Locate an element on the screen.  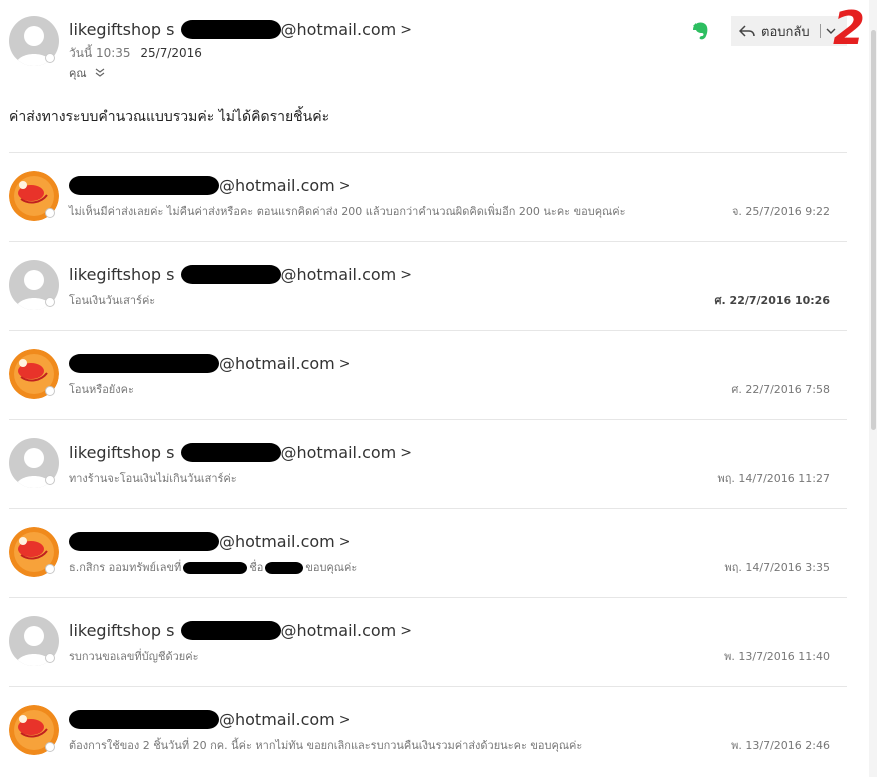
scrollbar is located at coordinates (873, 388).